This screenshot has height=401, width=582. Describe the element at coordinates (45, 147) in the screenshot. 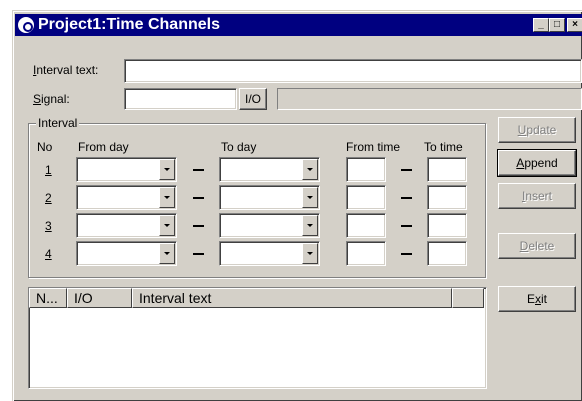

I see `col-header-no: No` at that location.